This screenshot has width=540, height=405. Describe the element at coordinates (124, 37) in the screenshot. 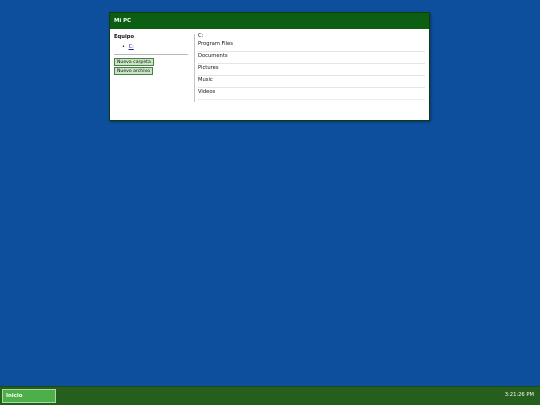

I see `sidebar-heading: Equipo` at that location.